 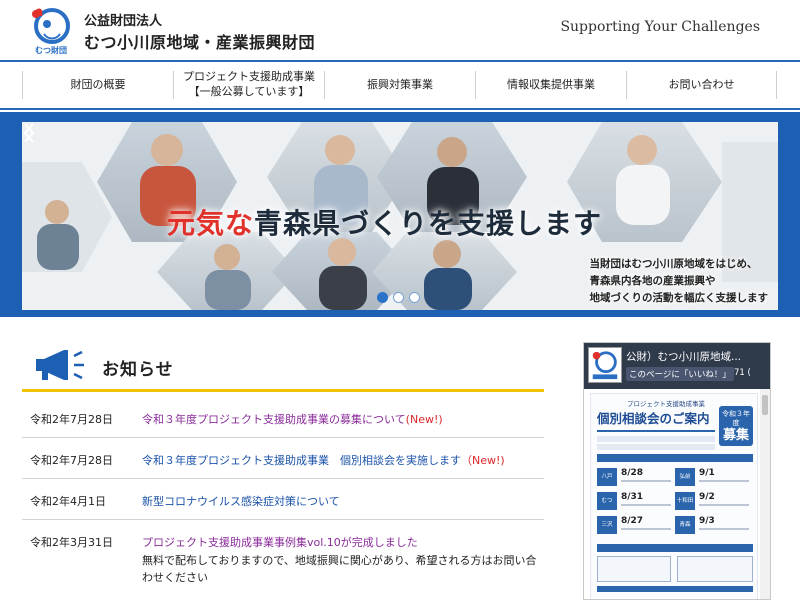 I want to click on news-body: 令和３年度プロジェクト支援助成事業 個別相談会を実施します（New!), so click(x=343, y=465).